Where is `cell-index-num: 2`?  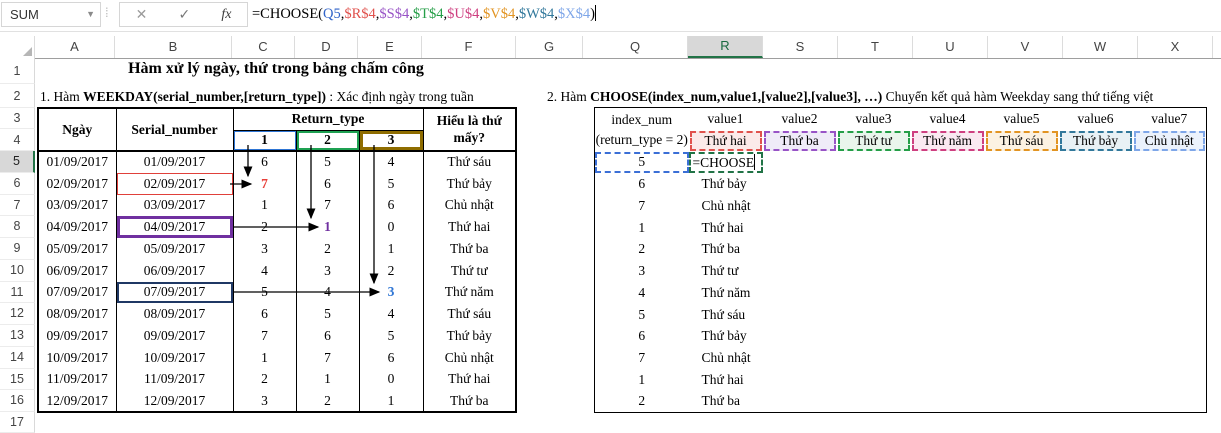 cell-index-num: 2 is located at coordinates (642, 402).